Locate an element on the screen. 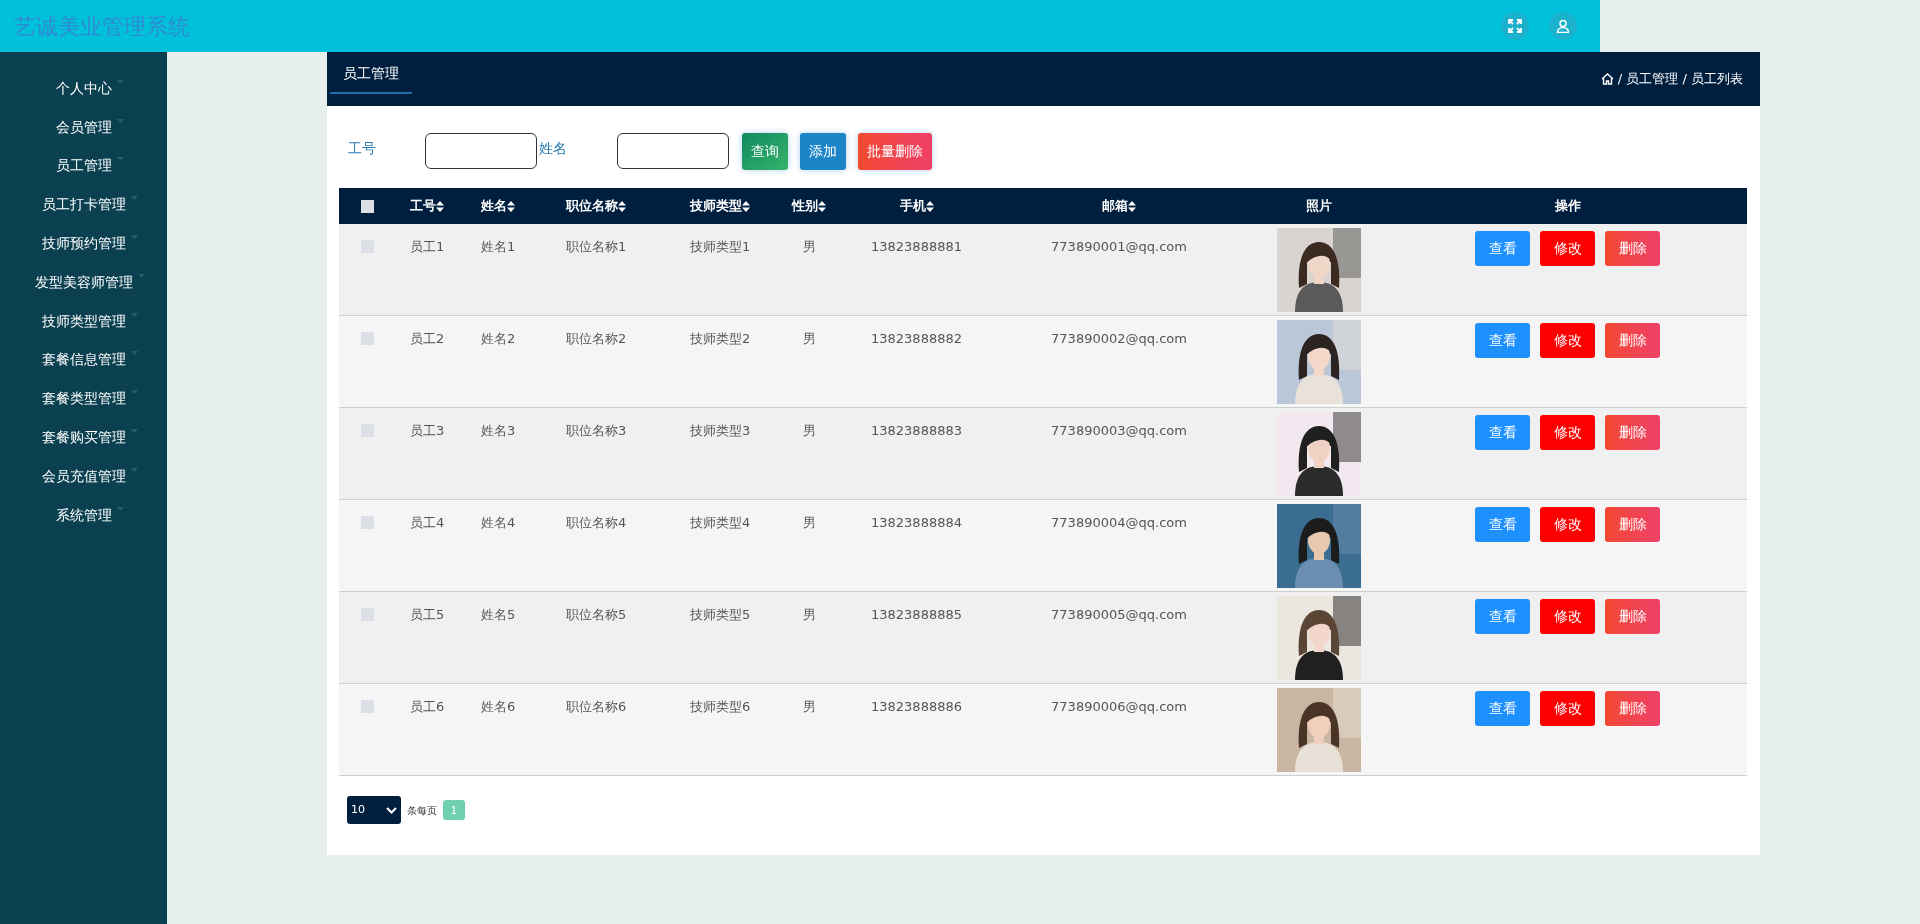  column-header: 手机 is located at coordinates (916, 206).